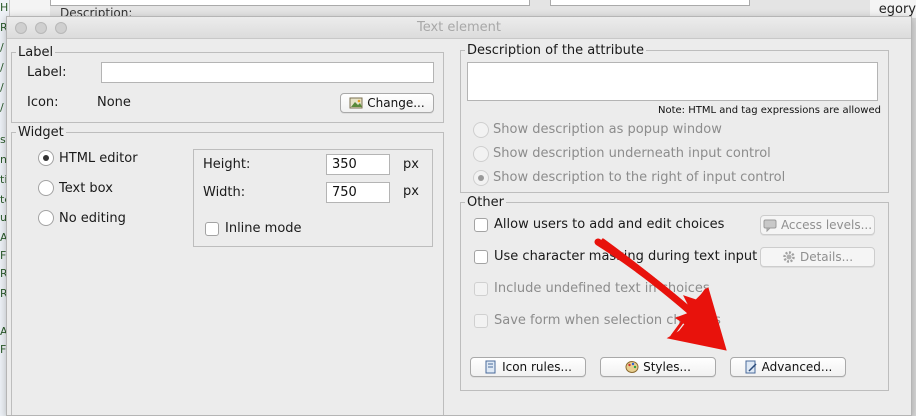  Describe the element at coordinates (789, 257) in the screenshot. I see `gear-icon` at that location.